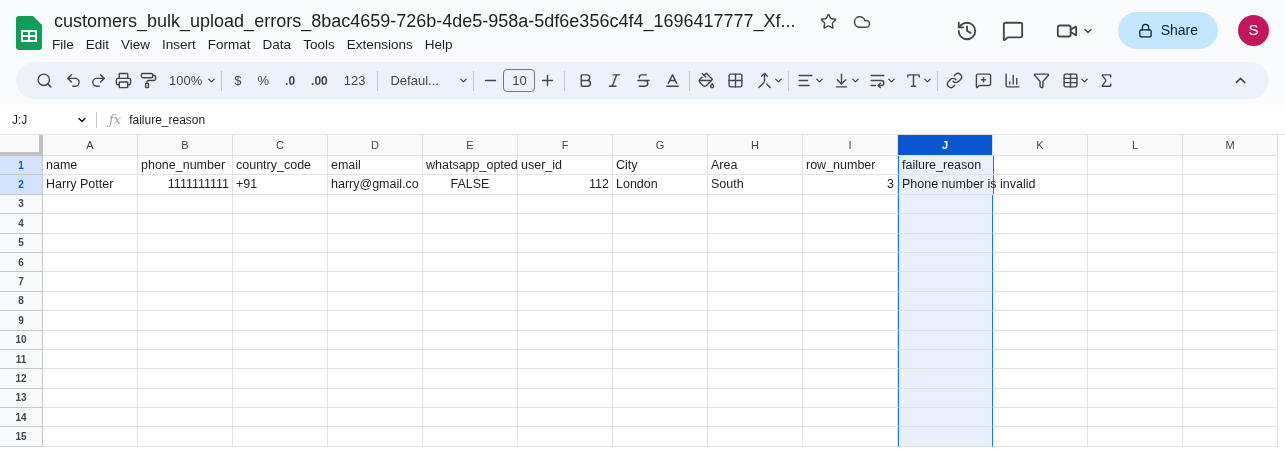 The width and height of the screenshot is (1285, 449). I want to click on name-box: J:J, so click(48, 119).